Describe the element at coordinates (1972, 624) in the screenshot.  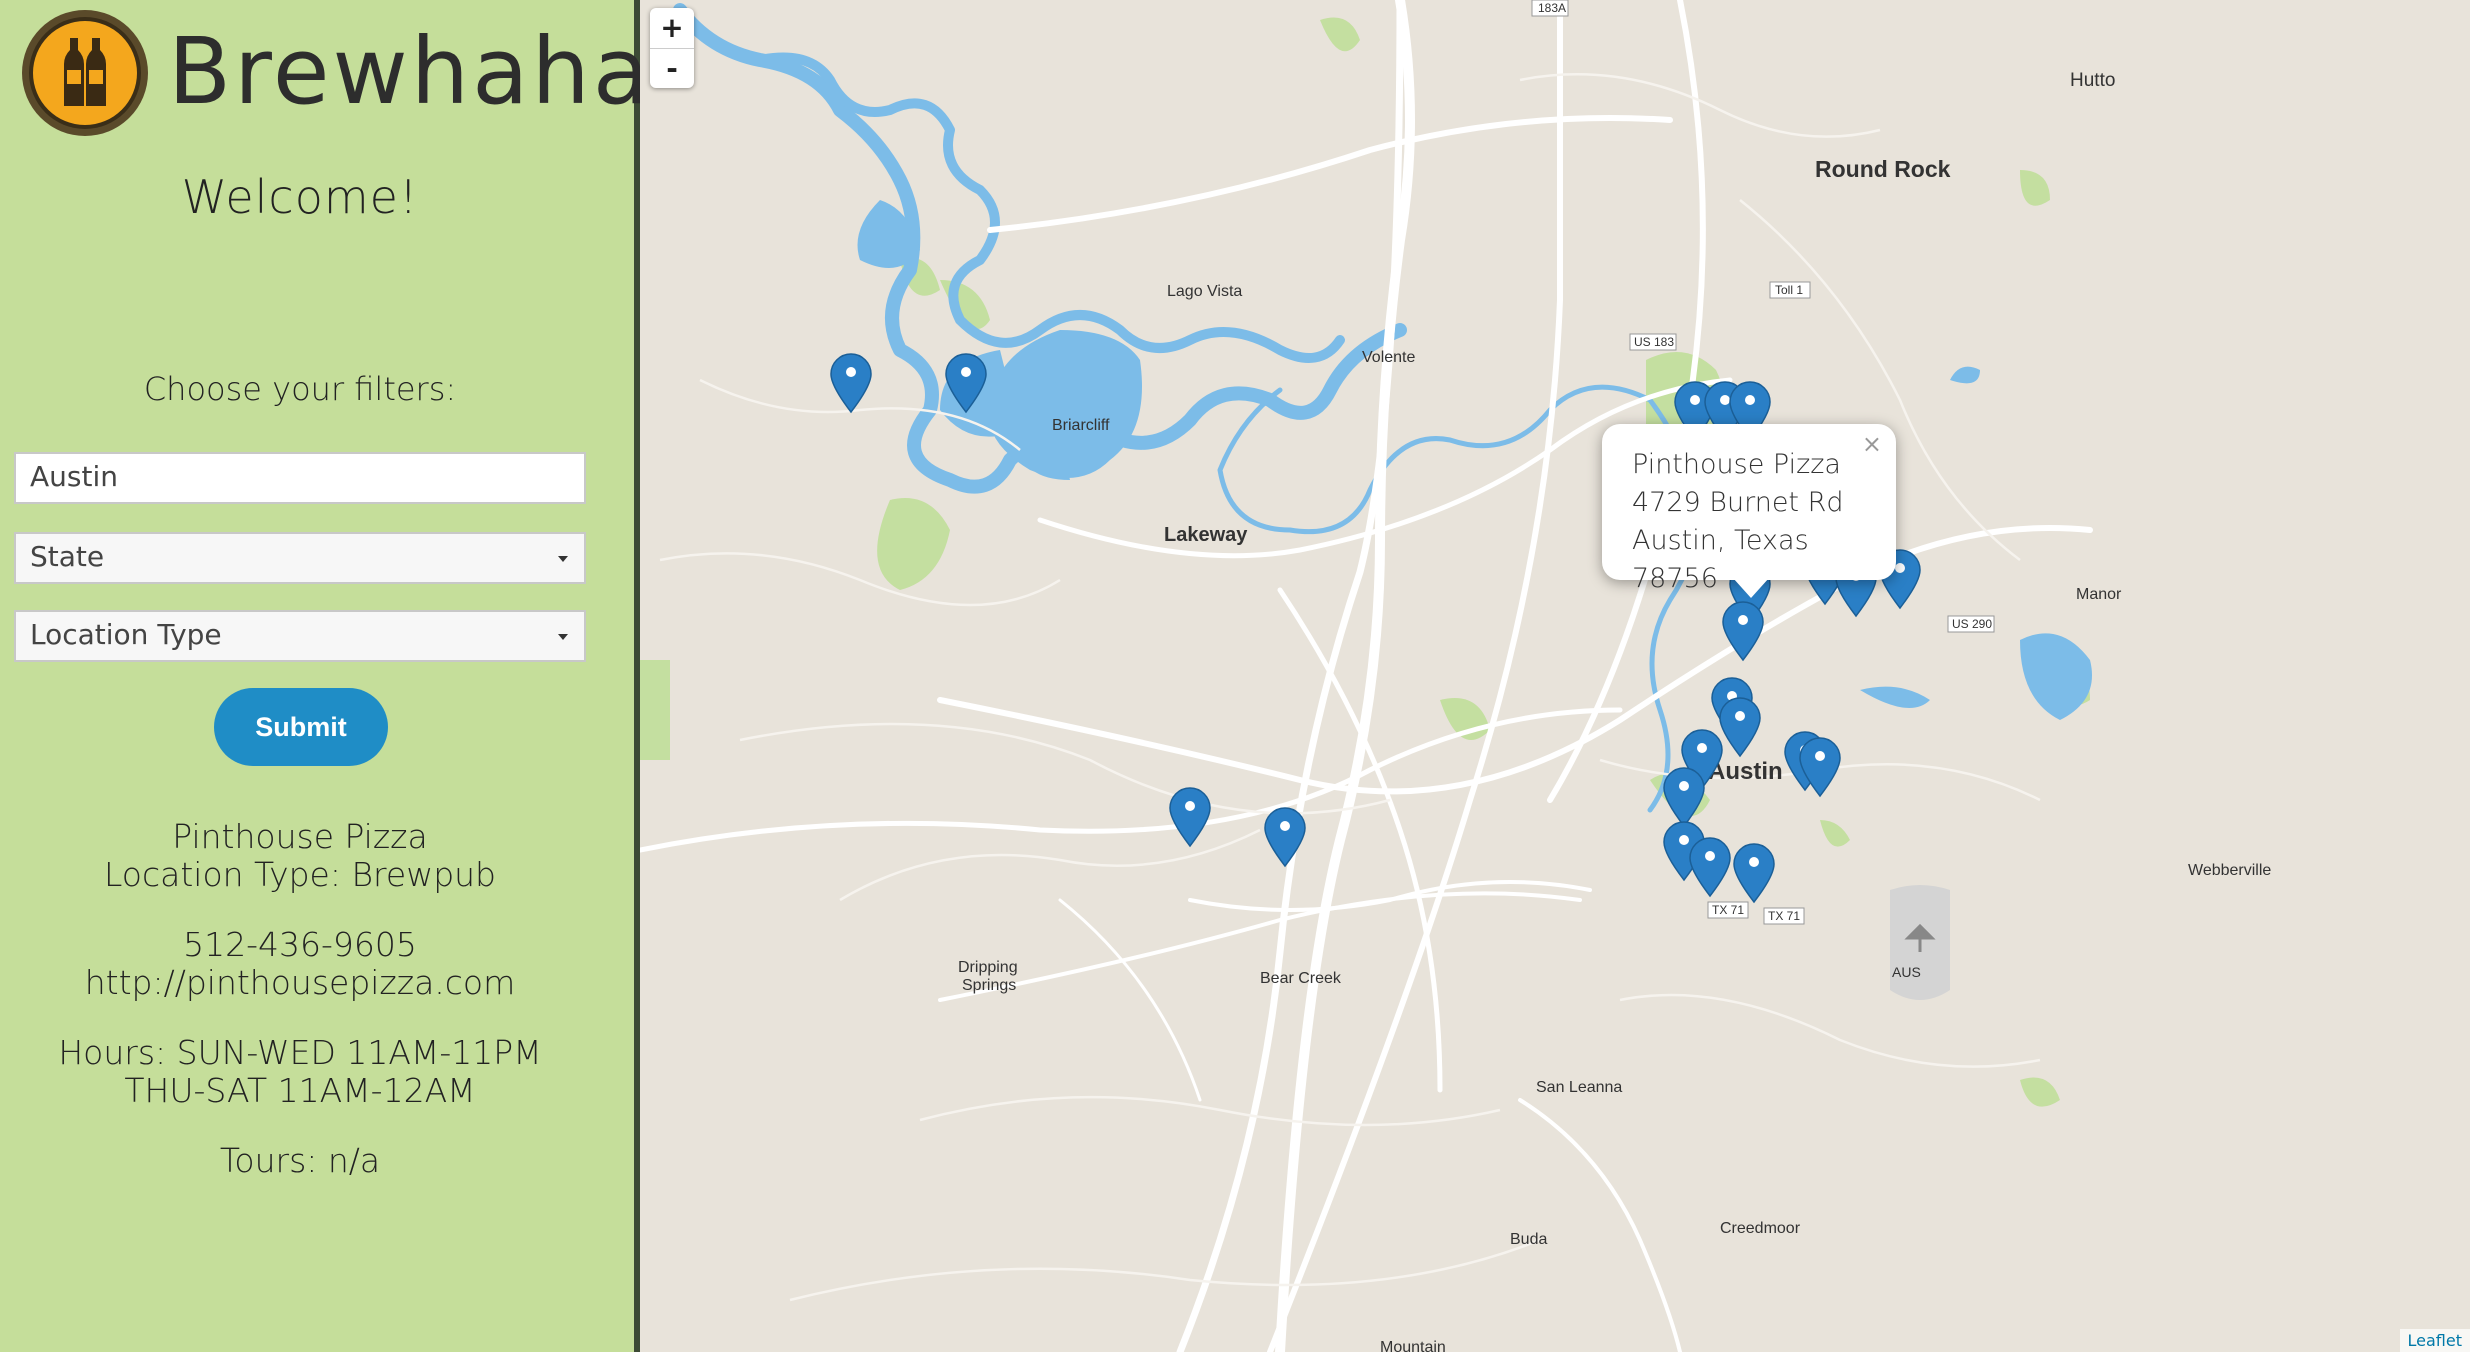
I see `road-shield: US 290` at that location.